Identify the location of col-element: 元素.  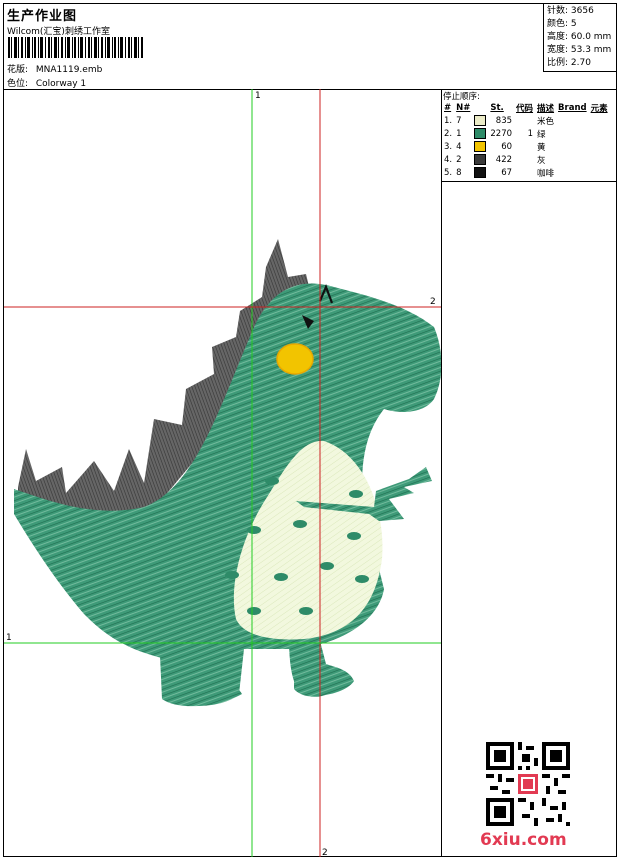
(599, 109).